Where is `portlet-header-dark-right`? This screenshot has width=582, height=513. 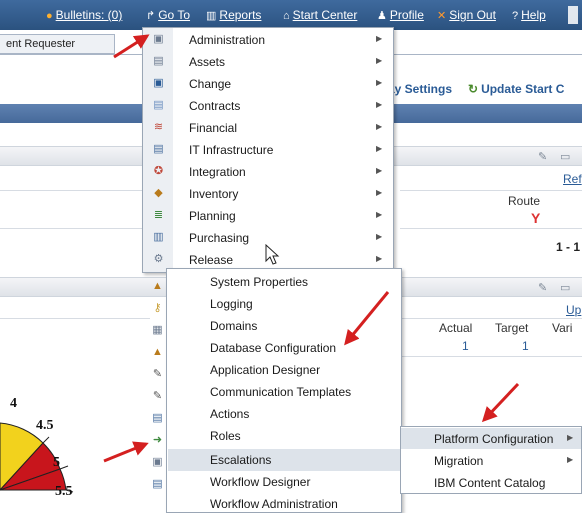 portlet-header-dark-right is located at coordinates (488, 113).